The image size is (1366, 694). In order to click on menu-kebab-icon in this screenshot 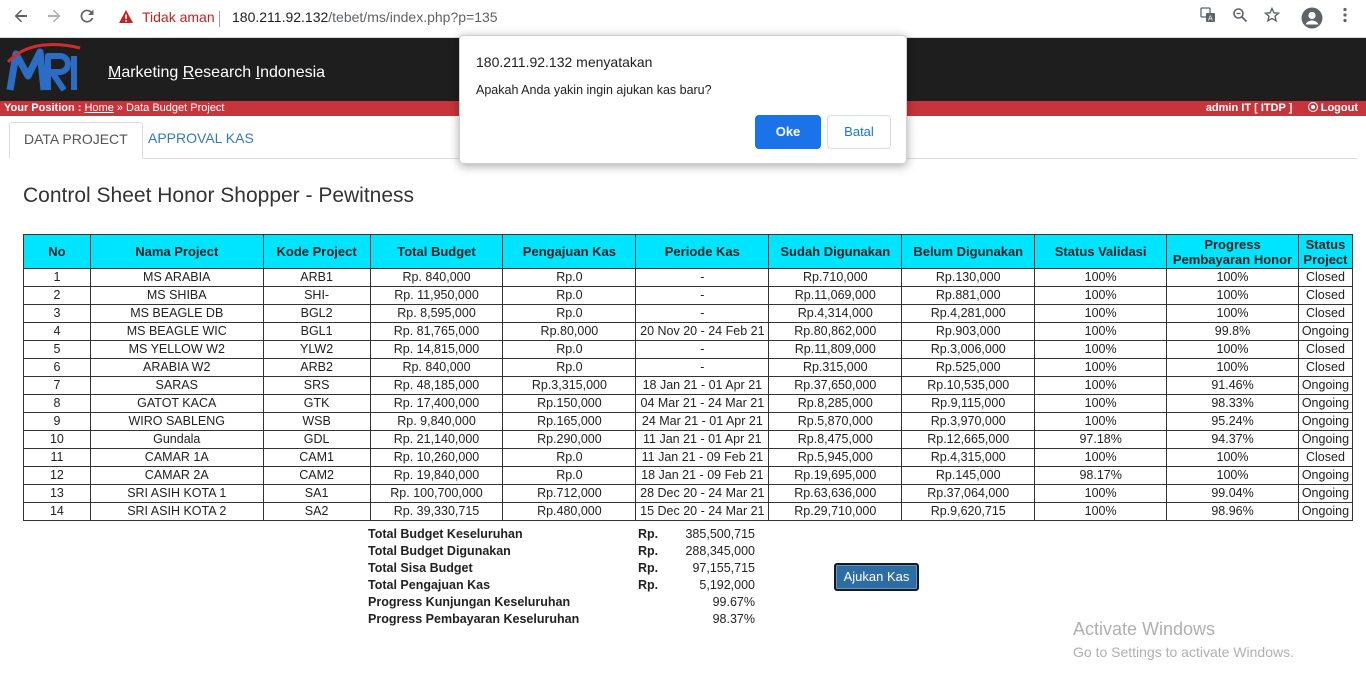, I will do `click(1345, 19)`.